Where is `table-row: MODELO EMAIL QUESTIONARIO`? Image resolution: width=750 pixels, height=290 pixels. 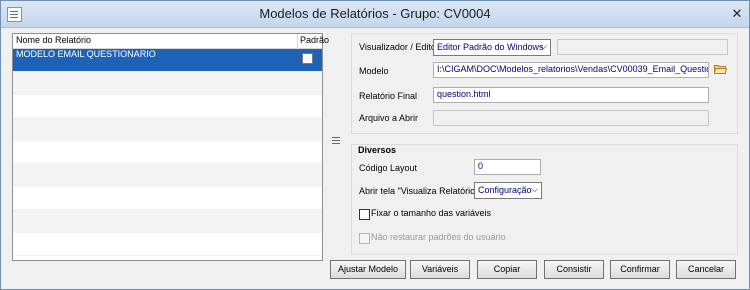 table-row: MODELO EMAIL QUESTIONARIO is located at coordinates (167, 60).